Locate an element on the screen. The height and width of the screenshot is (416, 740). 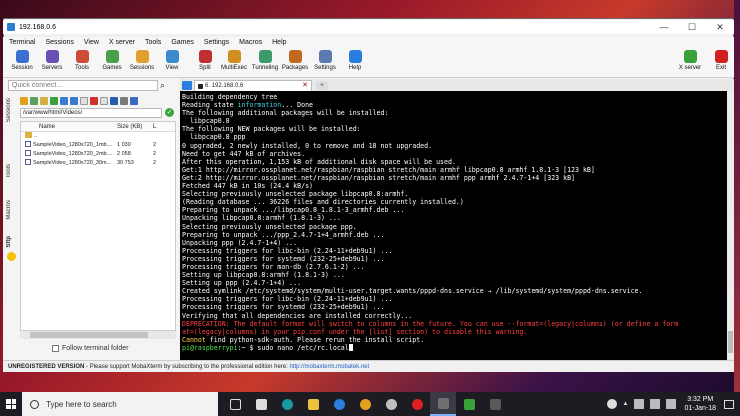
maximize-button: ☐ is located at coordinates (692, 27).